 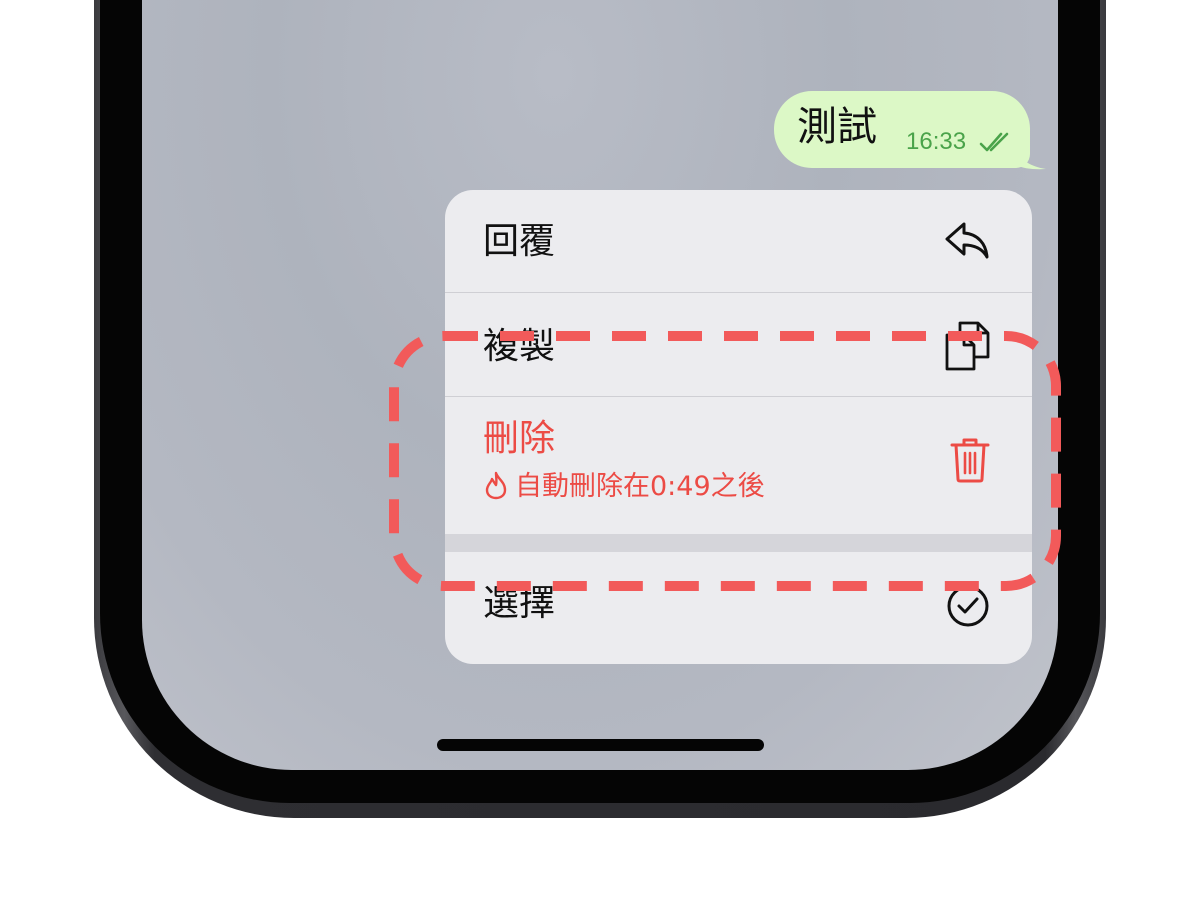 What do you see at coordinates (738, 241) in the screenshot?
I see `menu-item-reply: 回覆` at bounding box center [738, 241].